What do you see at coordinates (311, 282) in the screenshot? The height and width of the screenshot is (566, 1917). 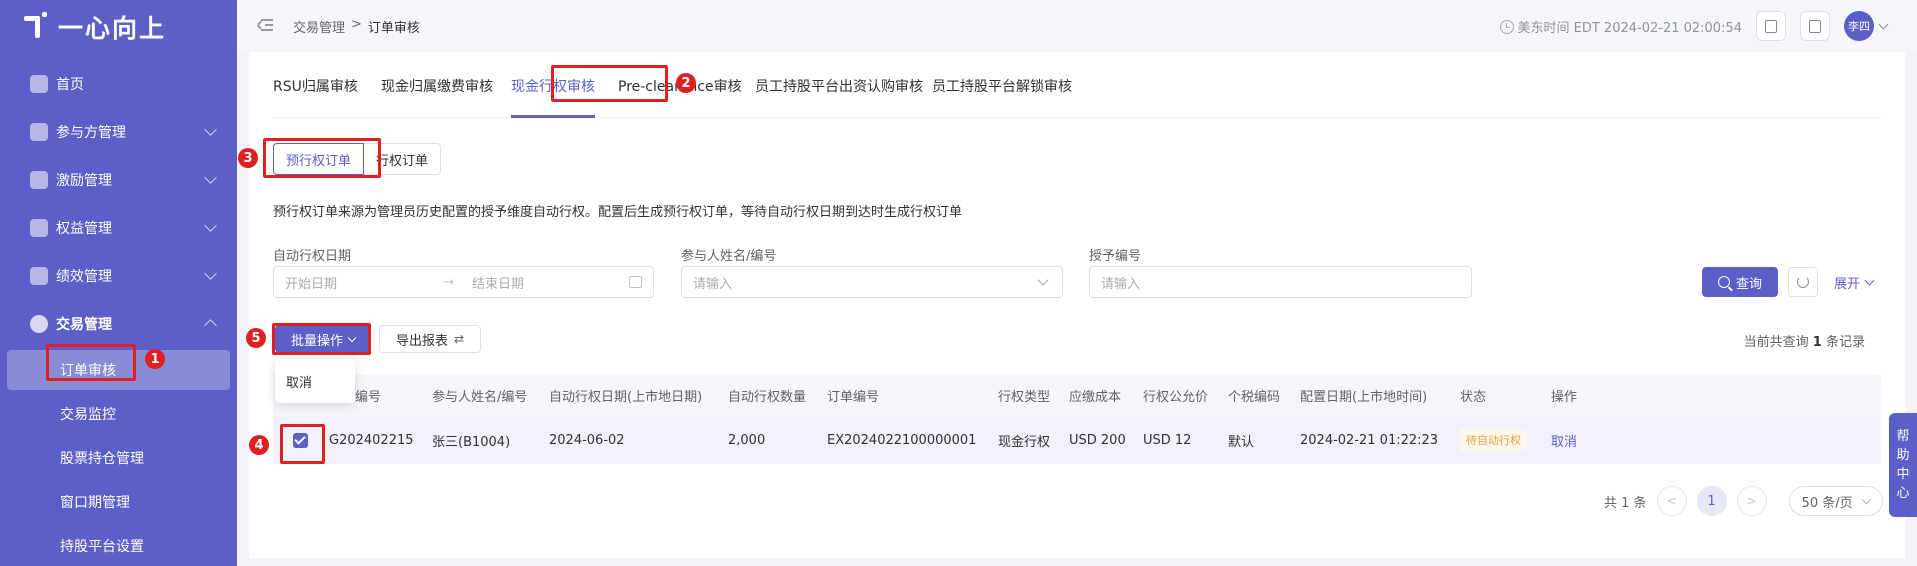 I see `start-date-input: 开始日期` at bounding box center [311, 282].